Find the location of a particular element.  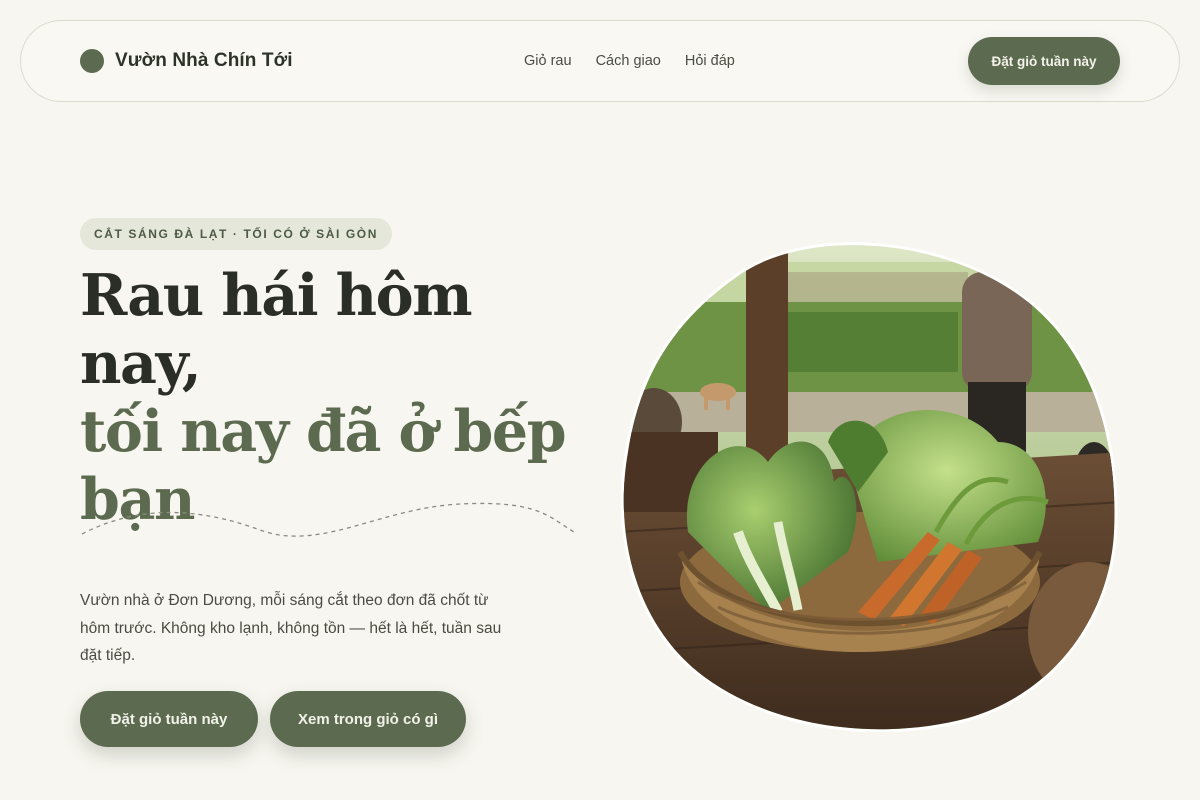

headline-line-1: Rau hái hôm nay, is located at coordinates (276, 329).